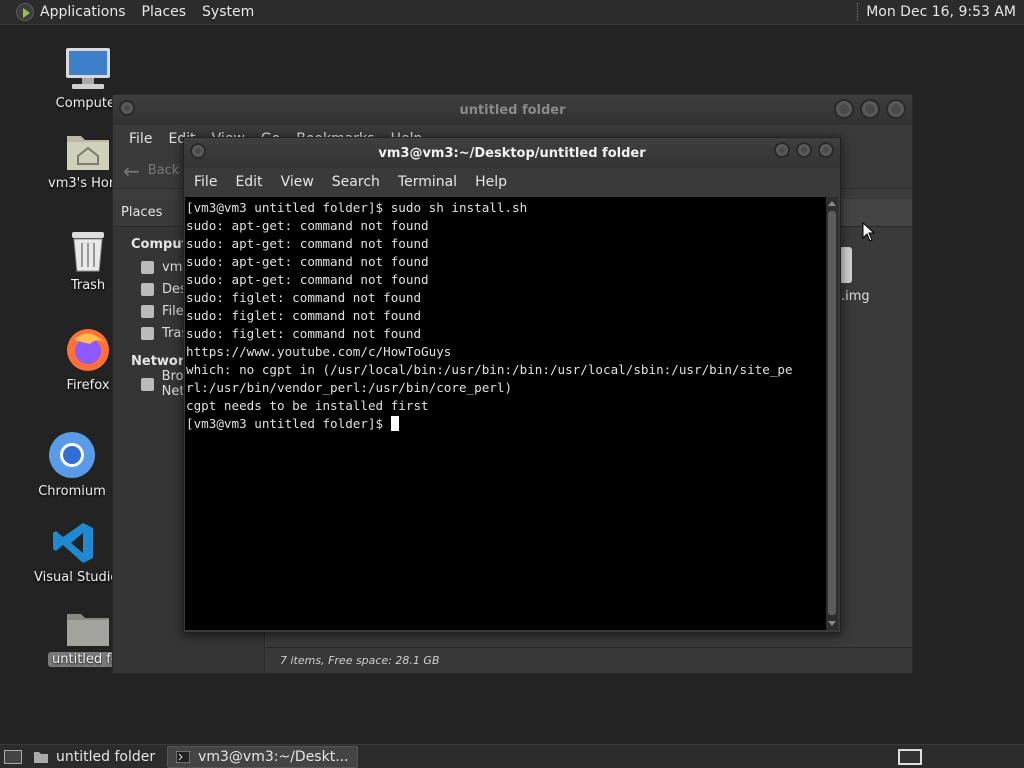 The image size is (1024, 768). I want to click on system-menu: System, so click(228, 12).